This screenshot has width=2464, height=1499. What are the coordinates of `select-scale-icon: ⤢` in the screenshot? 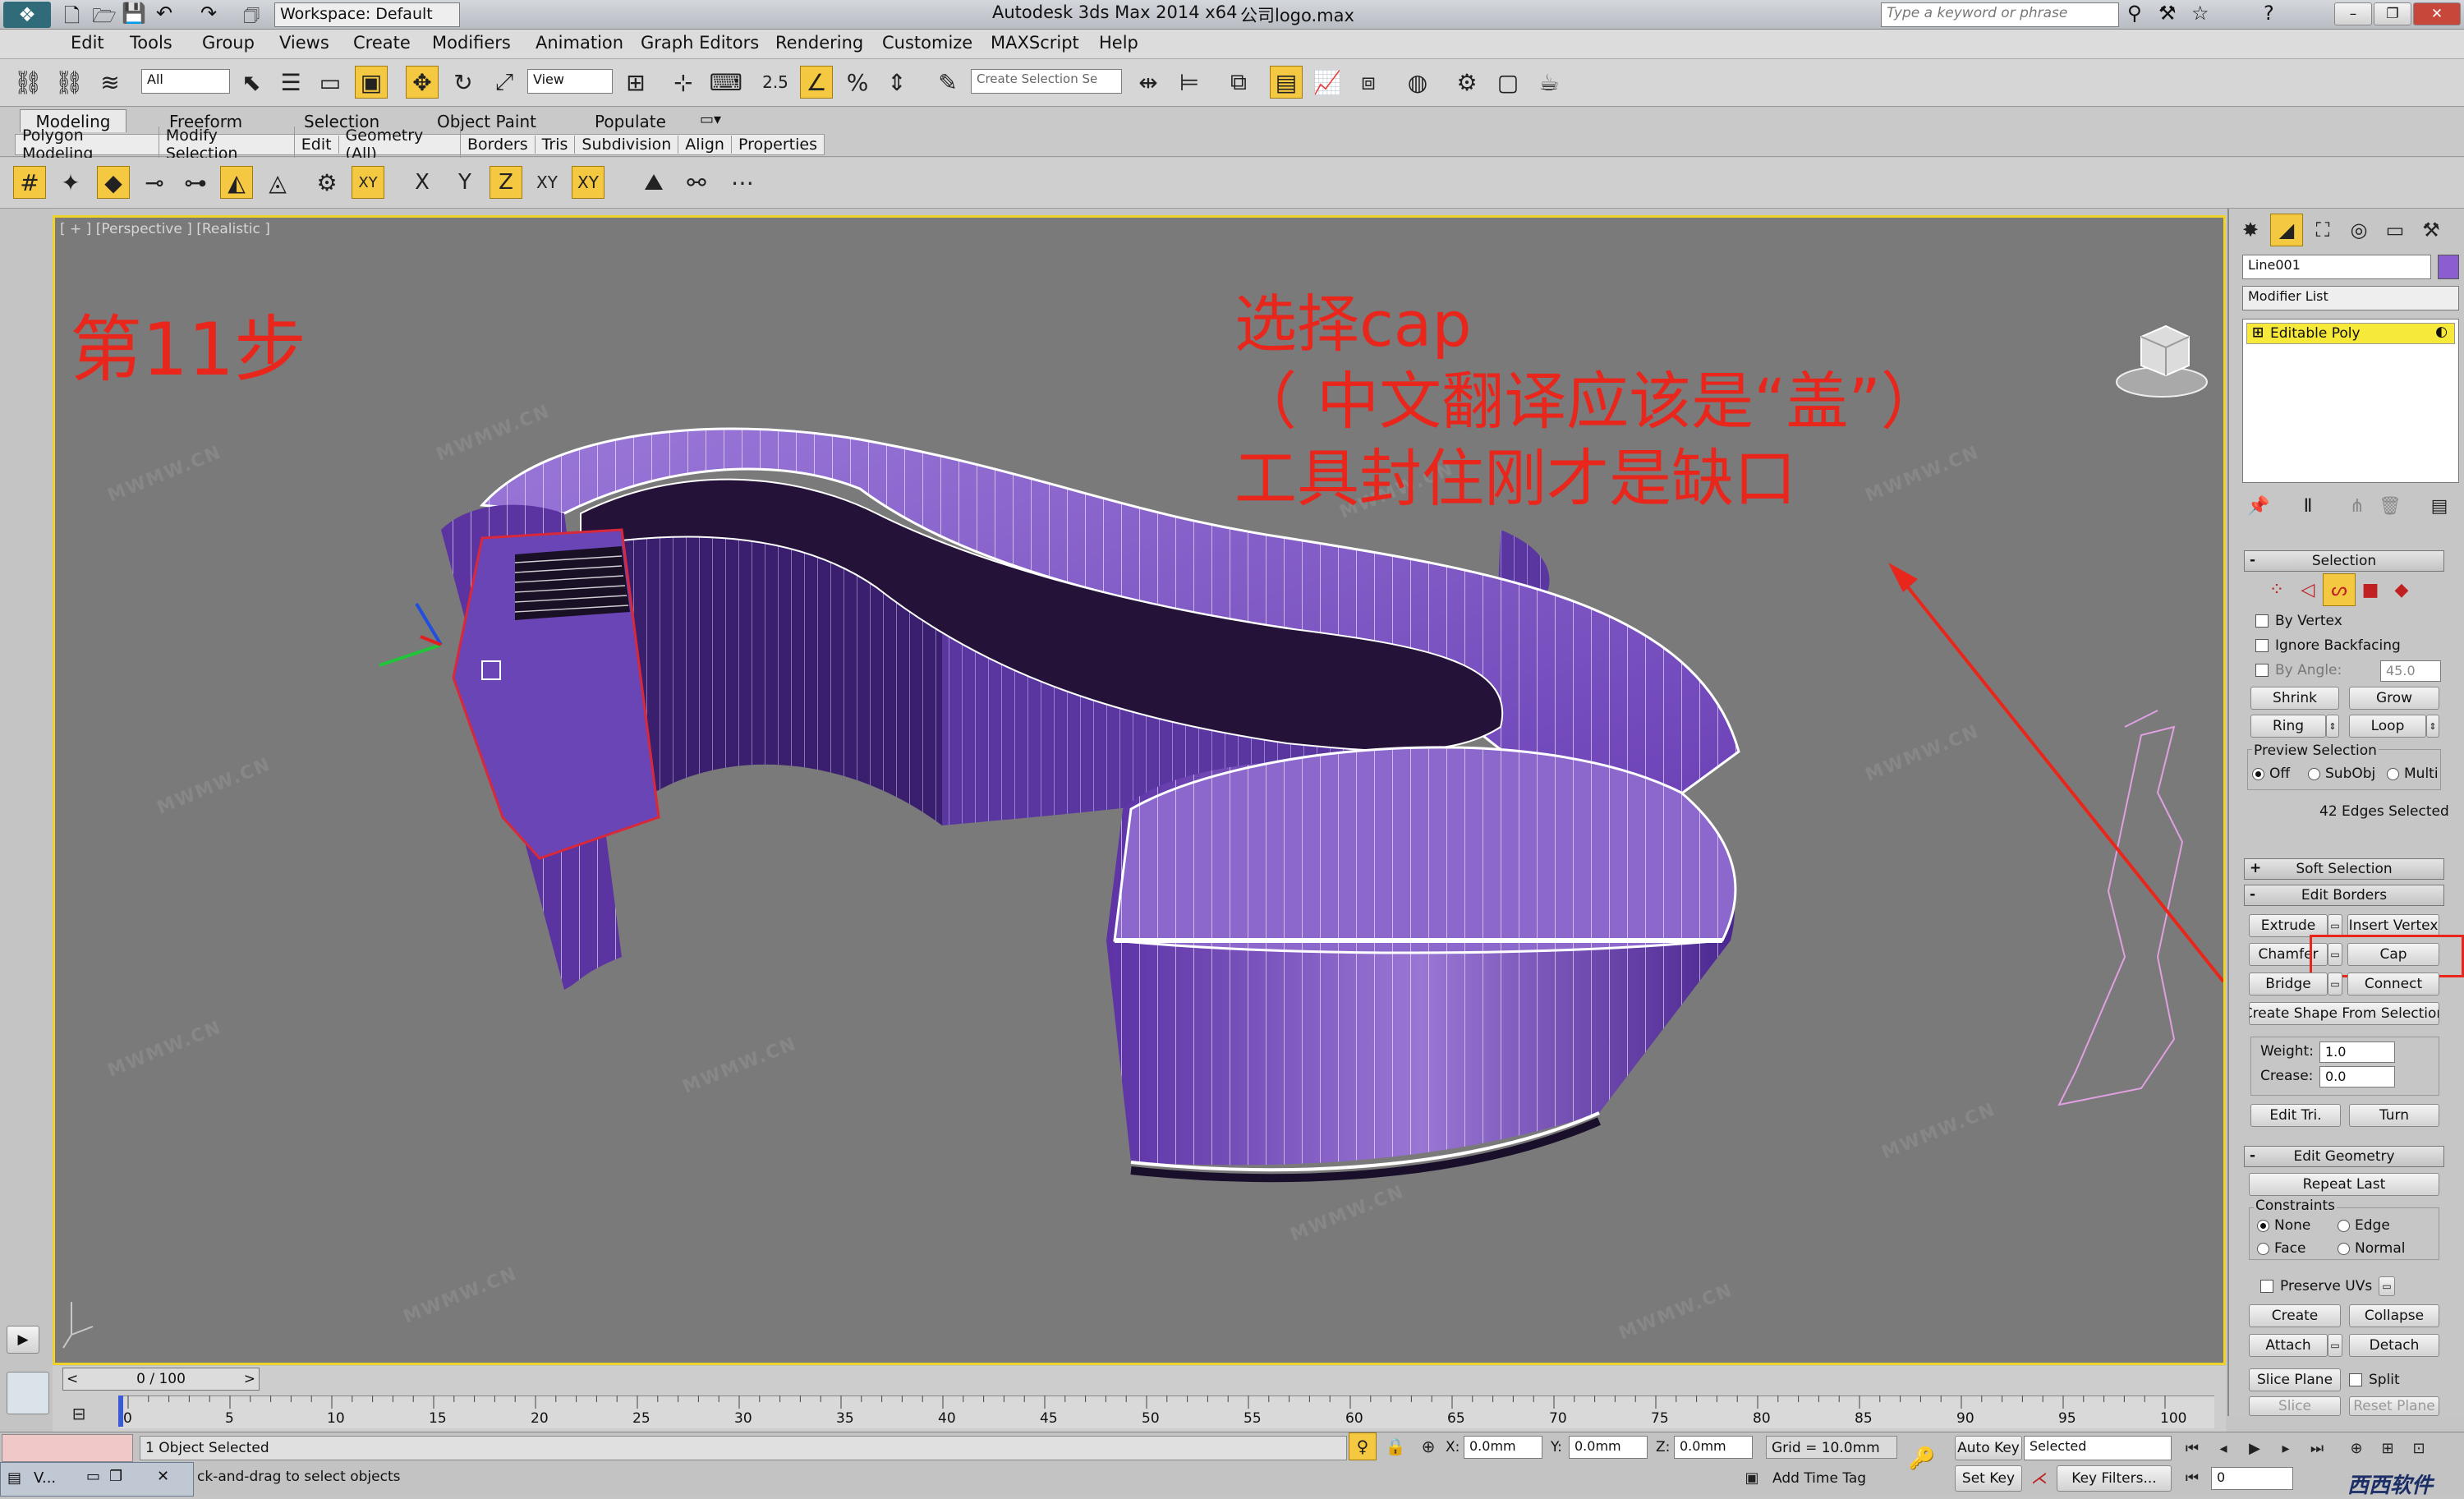 It's located at (504, 82).